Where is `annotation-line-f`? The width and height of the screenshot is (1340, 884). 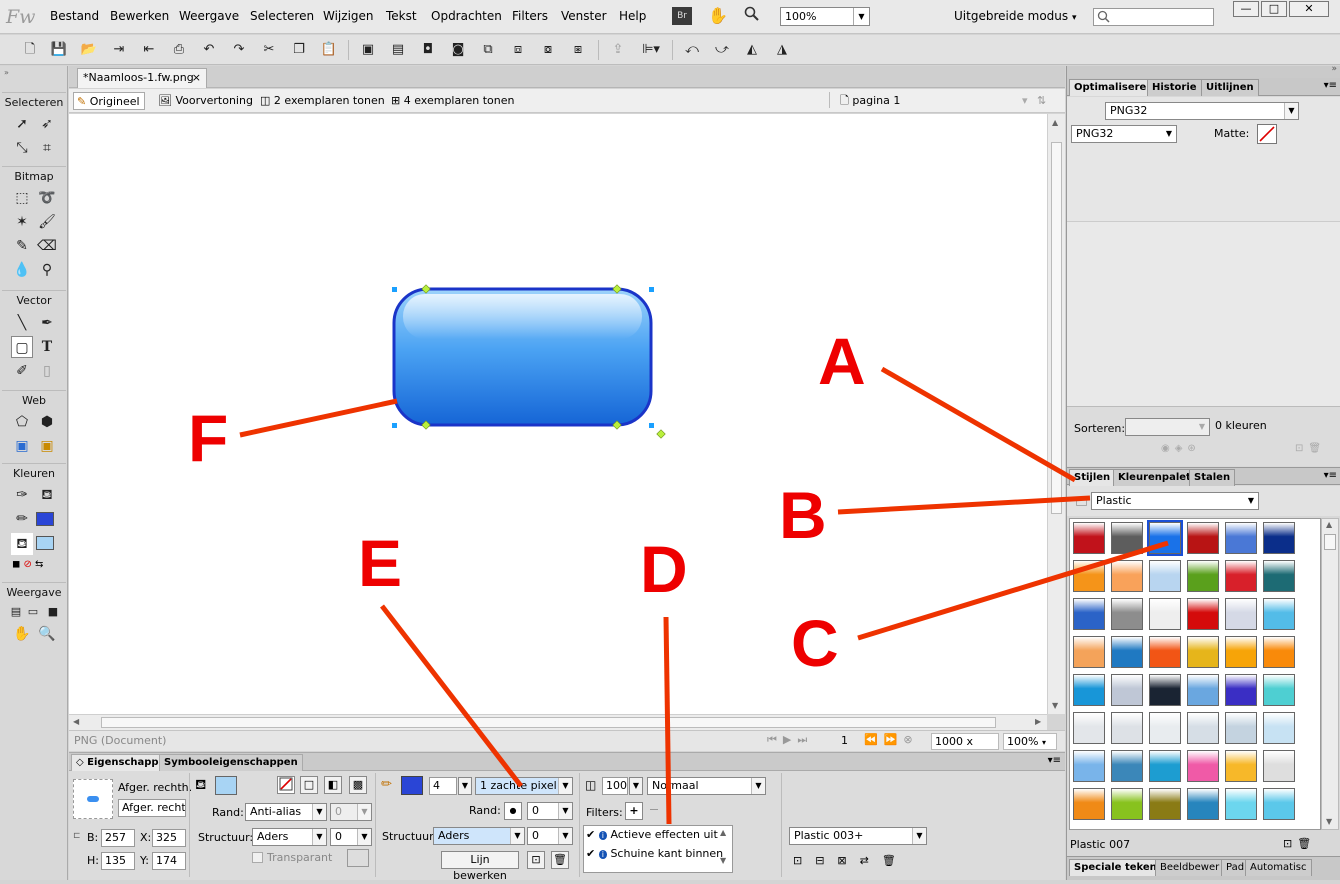
annotation-line-f is located at coordinates (318, 418).